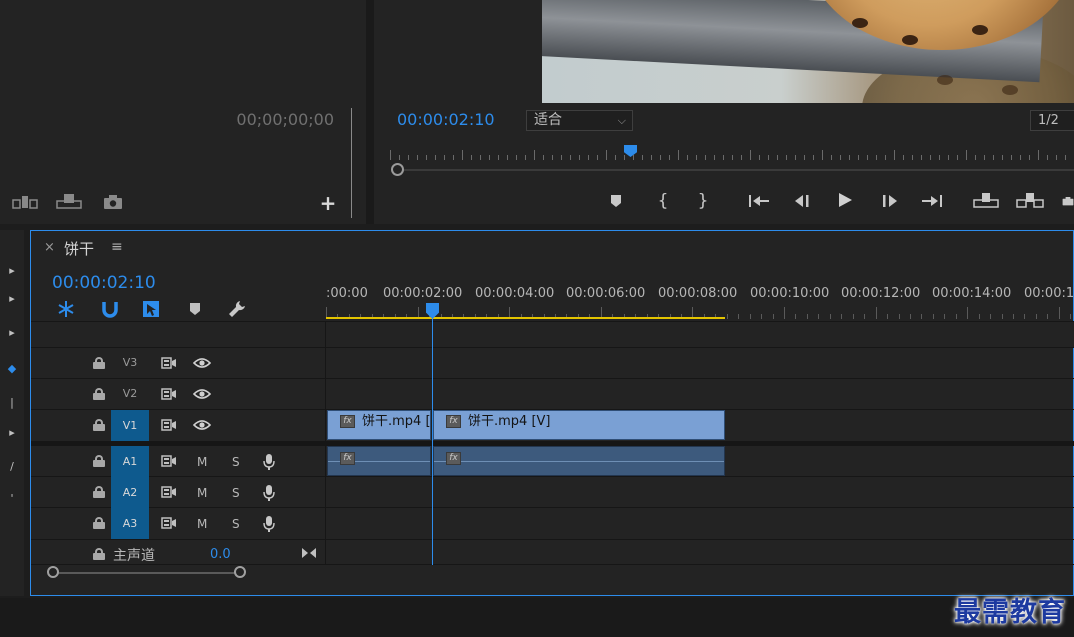 This screenshot has height=637, width=1074. I want to click on timeline-timecode: 00:00:02:10, so click(104, 283).